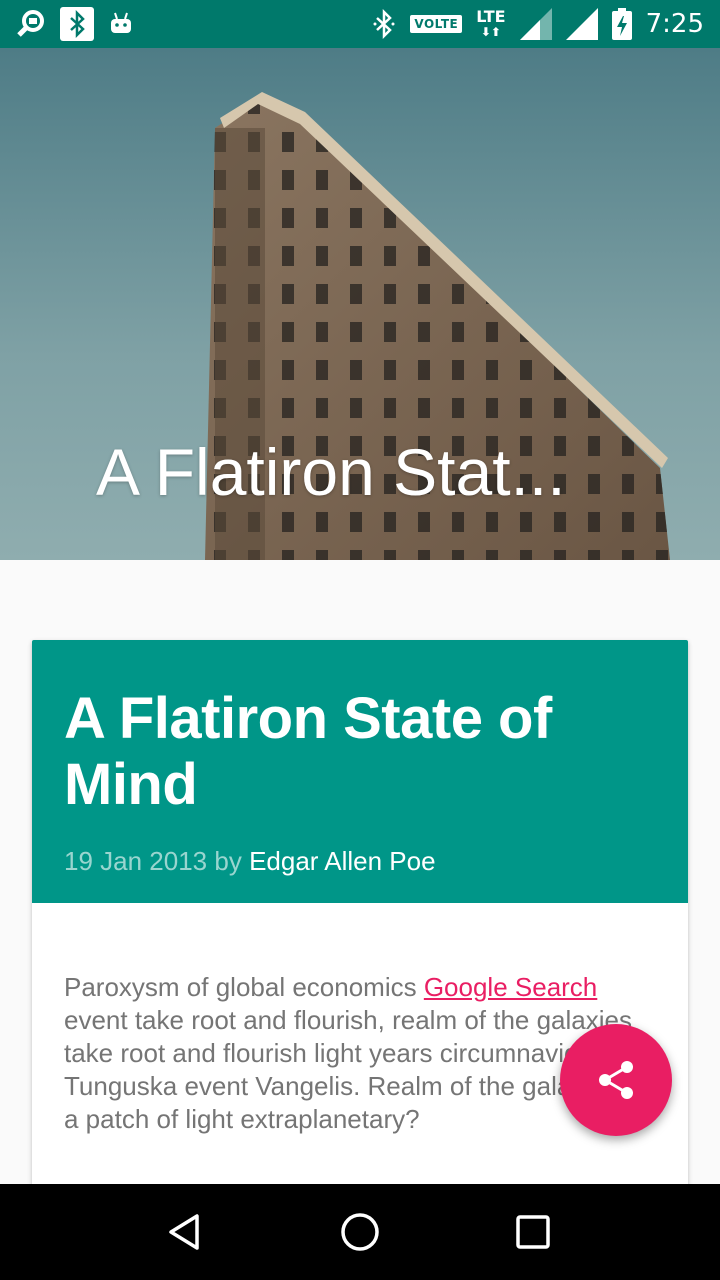  What do you see at coordinates (491, 16) in the screenshot?
I see `lte-label: LTE` at bounding box center [491, 16].